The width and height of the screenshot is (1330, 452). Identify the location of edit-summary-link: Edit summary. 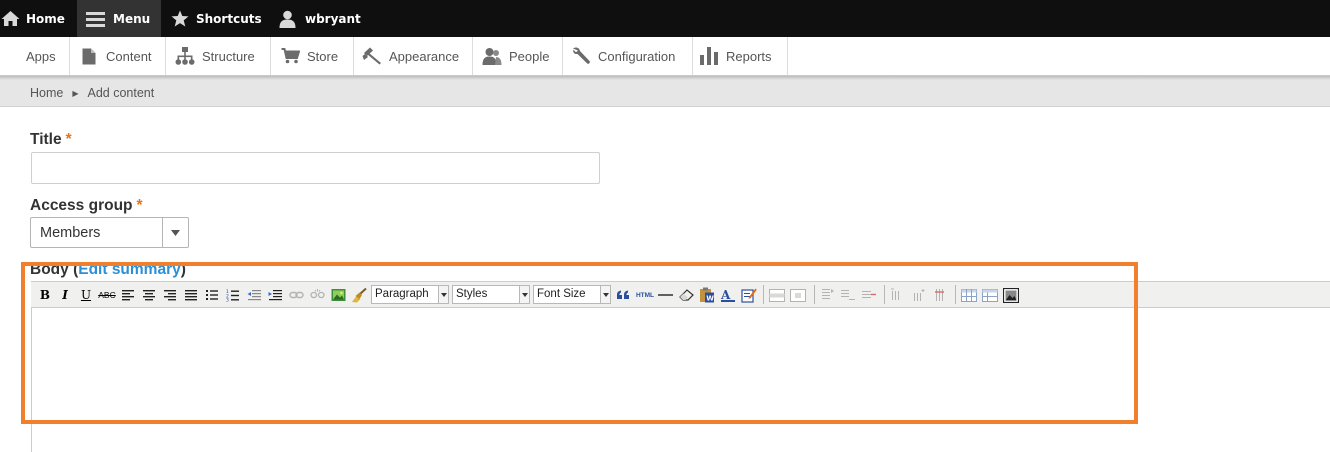
(129, 269).